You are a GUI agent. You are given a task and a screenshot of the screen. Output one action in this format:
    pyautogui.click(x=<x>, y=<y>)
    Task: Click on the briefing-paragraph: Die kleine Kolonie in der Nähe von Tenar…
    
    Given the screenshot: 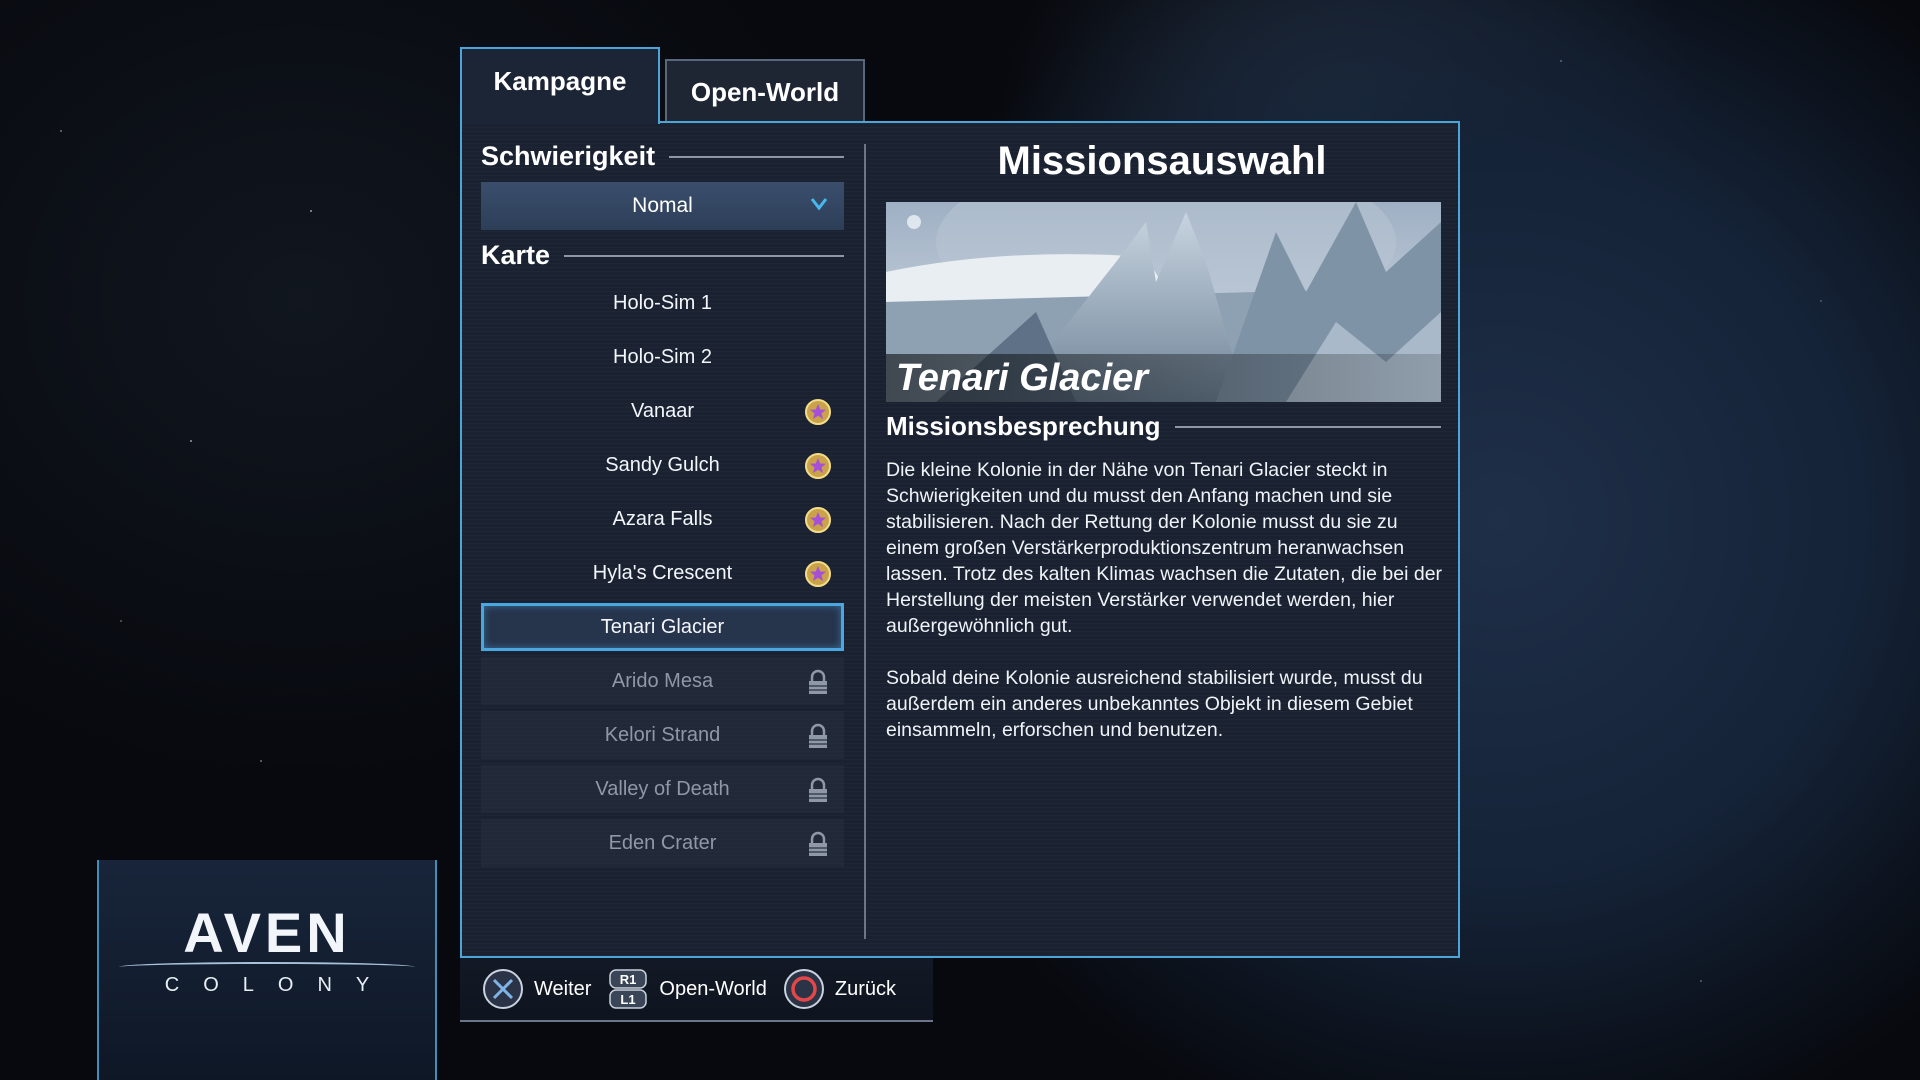 What is the action you would take?
    pyautogui.click(x=1164, y=548)
    